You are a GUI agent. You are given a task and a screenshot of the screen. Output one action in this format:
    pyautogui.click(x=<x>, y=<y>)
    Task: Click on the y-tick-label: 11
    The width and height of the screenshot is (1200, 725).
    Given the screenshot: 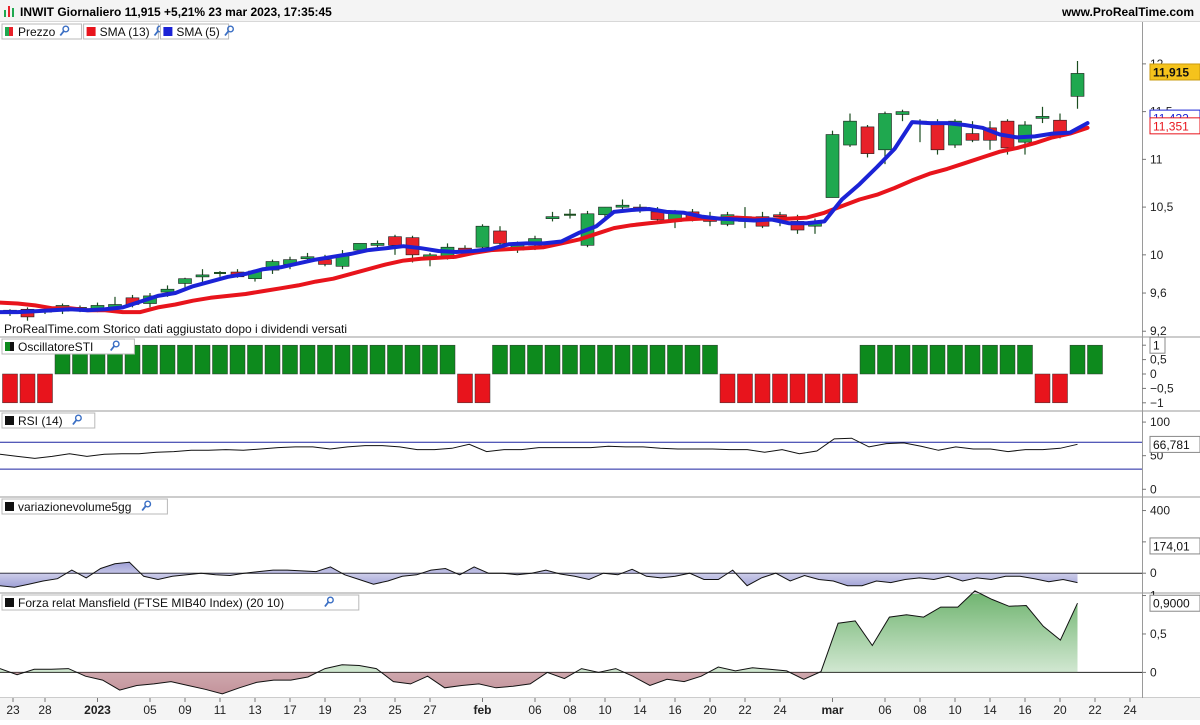 What is the action you would take?
    pyautogui.click(x=1156, y=159)
    